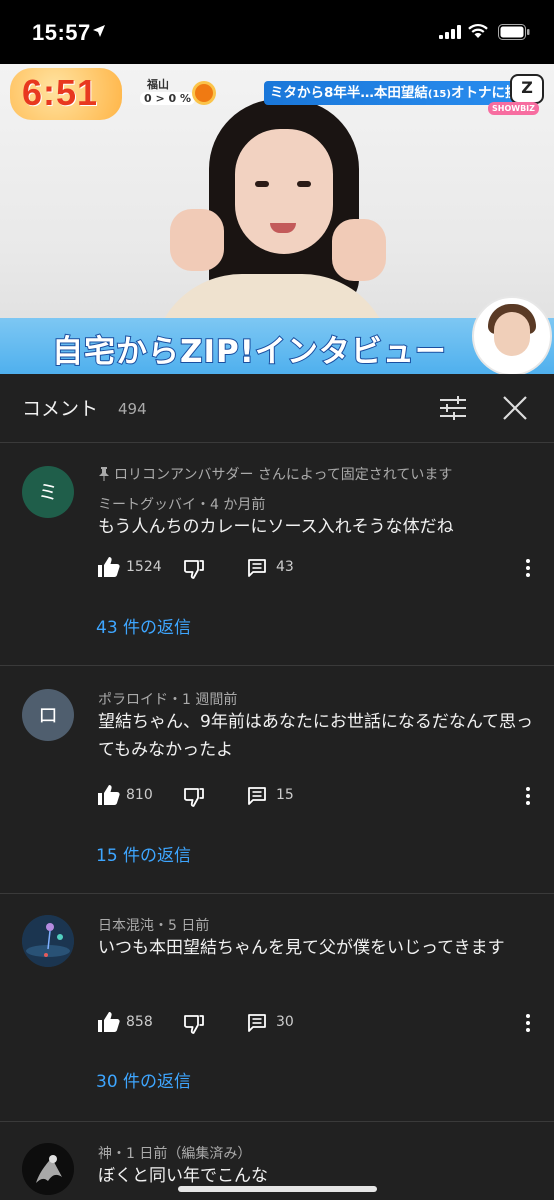 This screenshot has height=1200, width=554. What do you see at coordinates (515, 408) in the screenshot?
I see `close-icon` at bounding box center [515, 408].